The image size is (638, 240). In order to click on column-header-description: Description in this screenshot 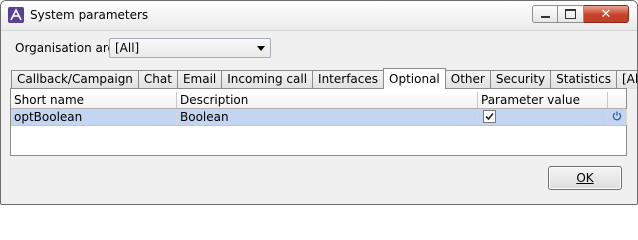, I will do `click(327, 100)`.